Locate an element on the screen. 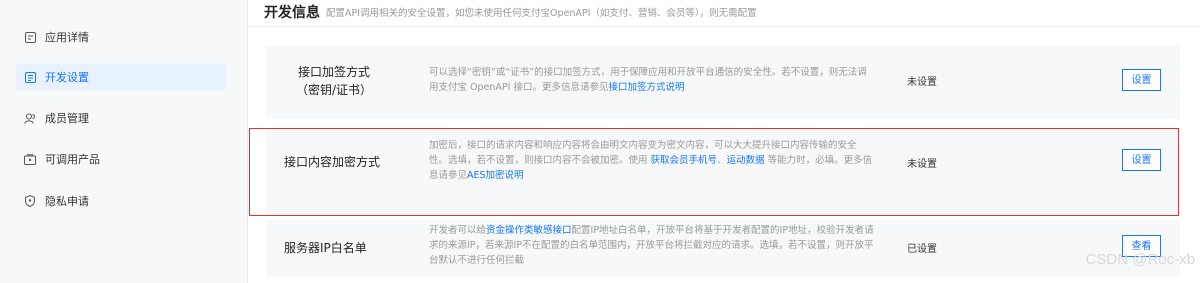 This screenshot has width=1200, height=283. desc-text: 开发者可以给 is located at coordinates (458, 230).